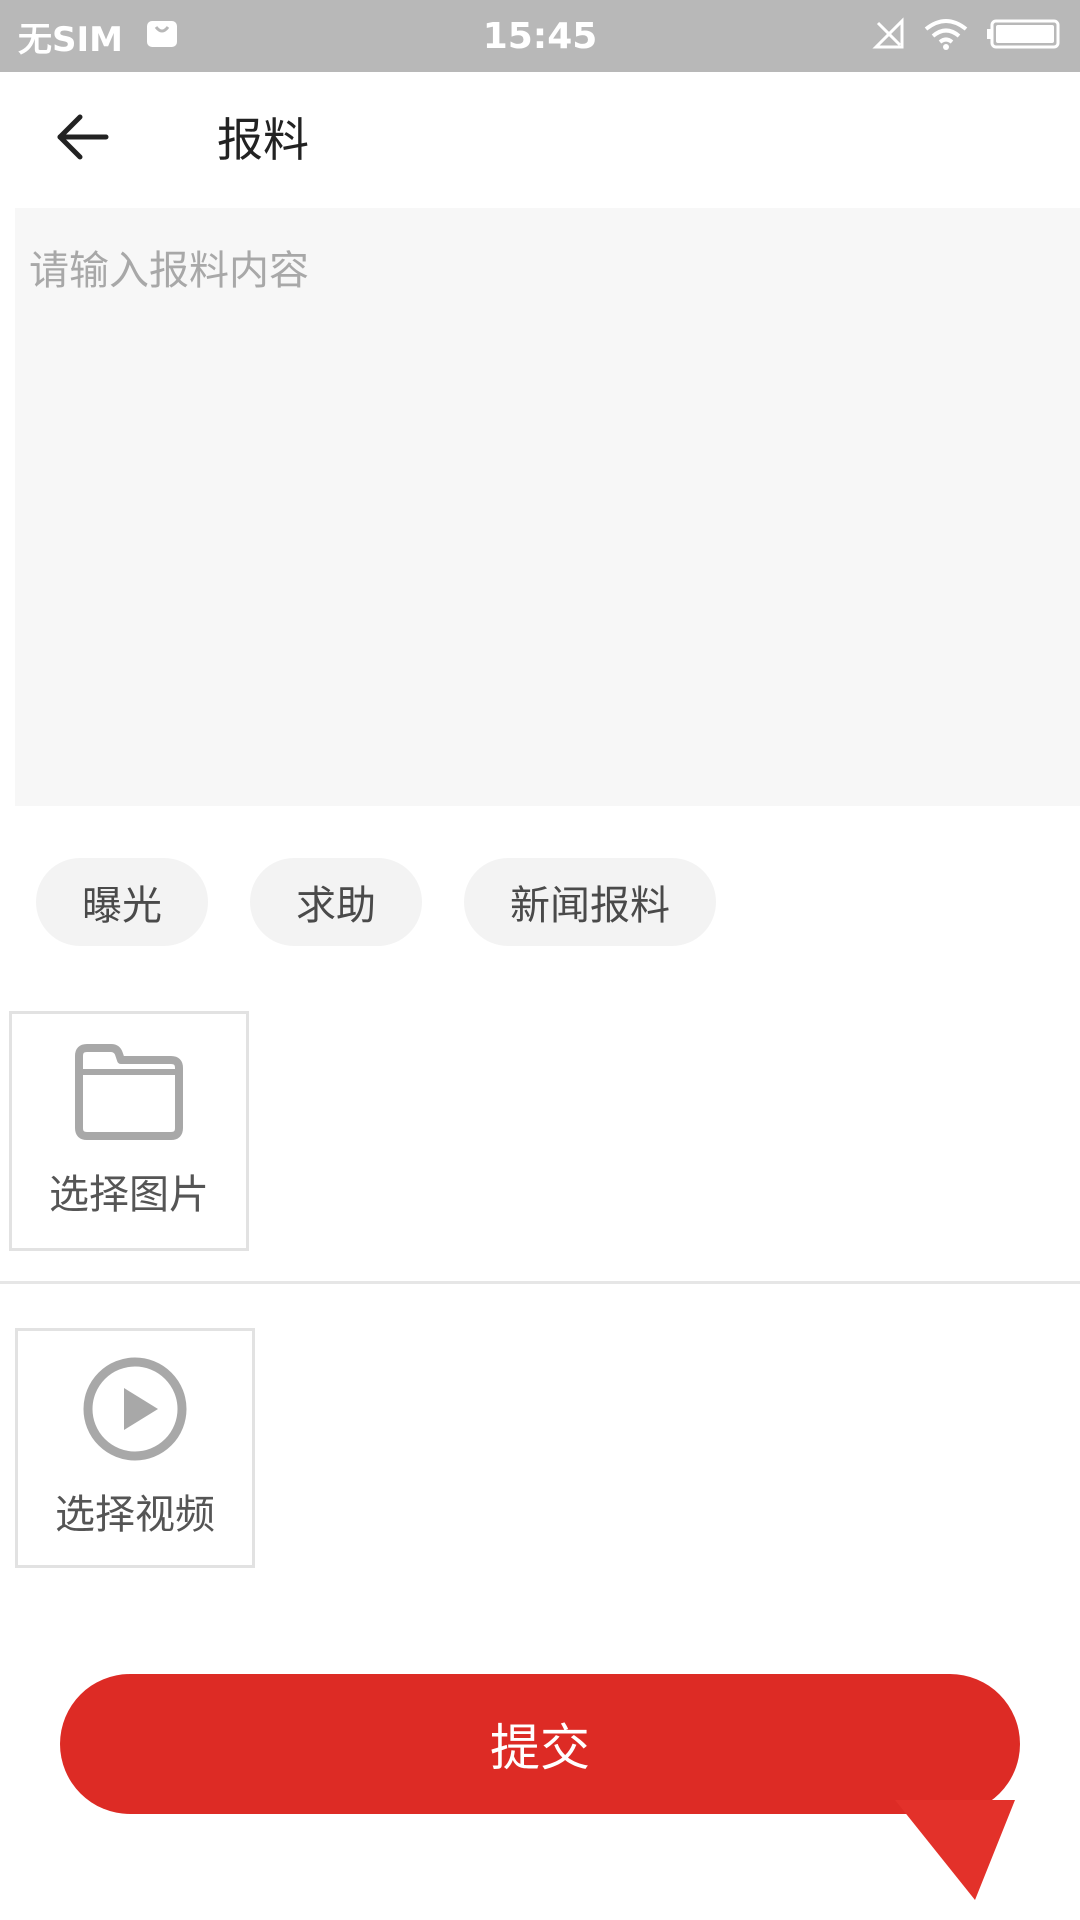  I want to click on page-title: 报料, so click(263, 140).